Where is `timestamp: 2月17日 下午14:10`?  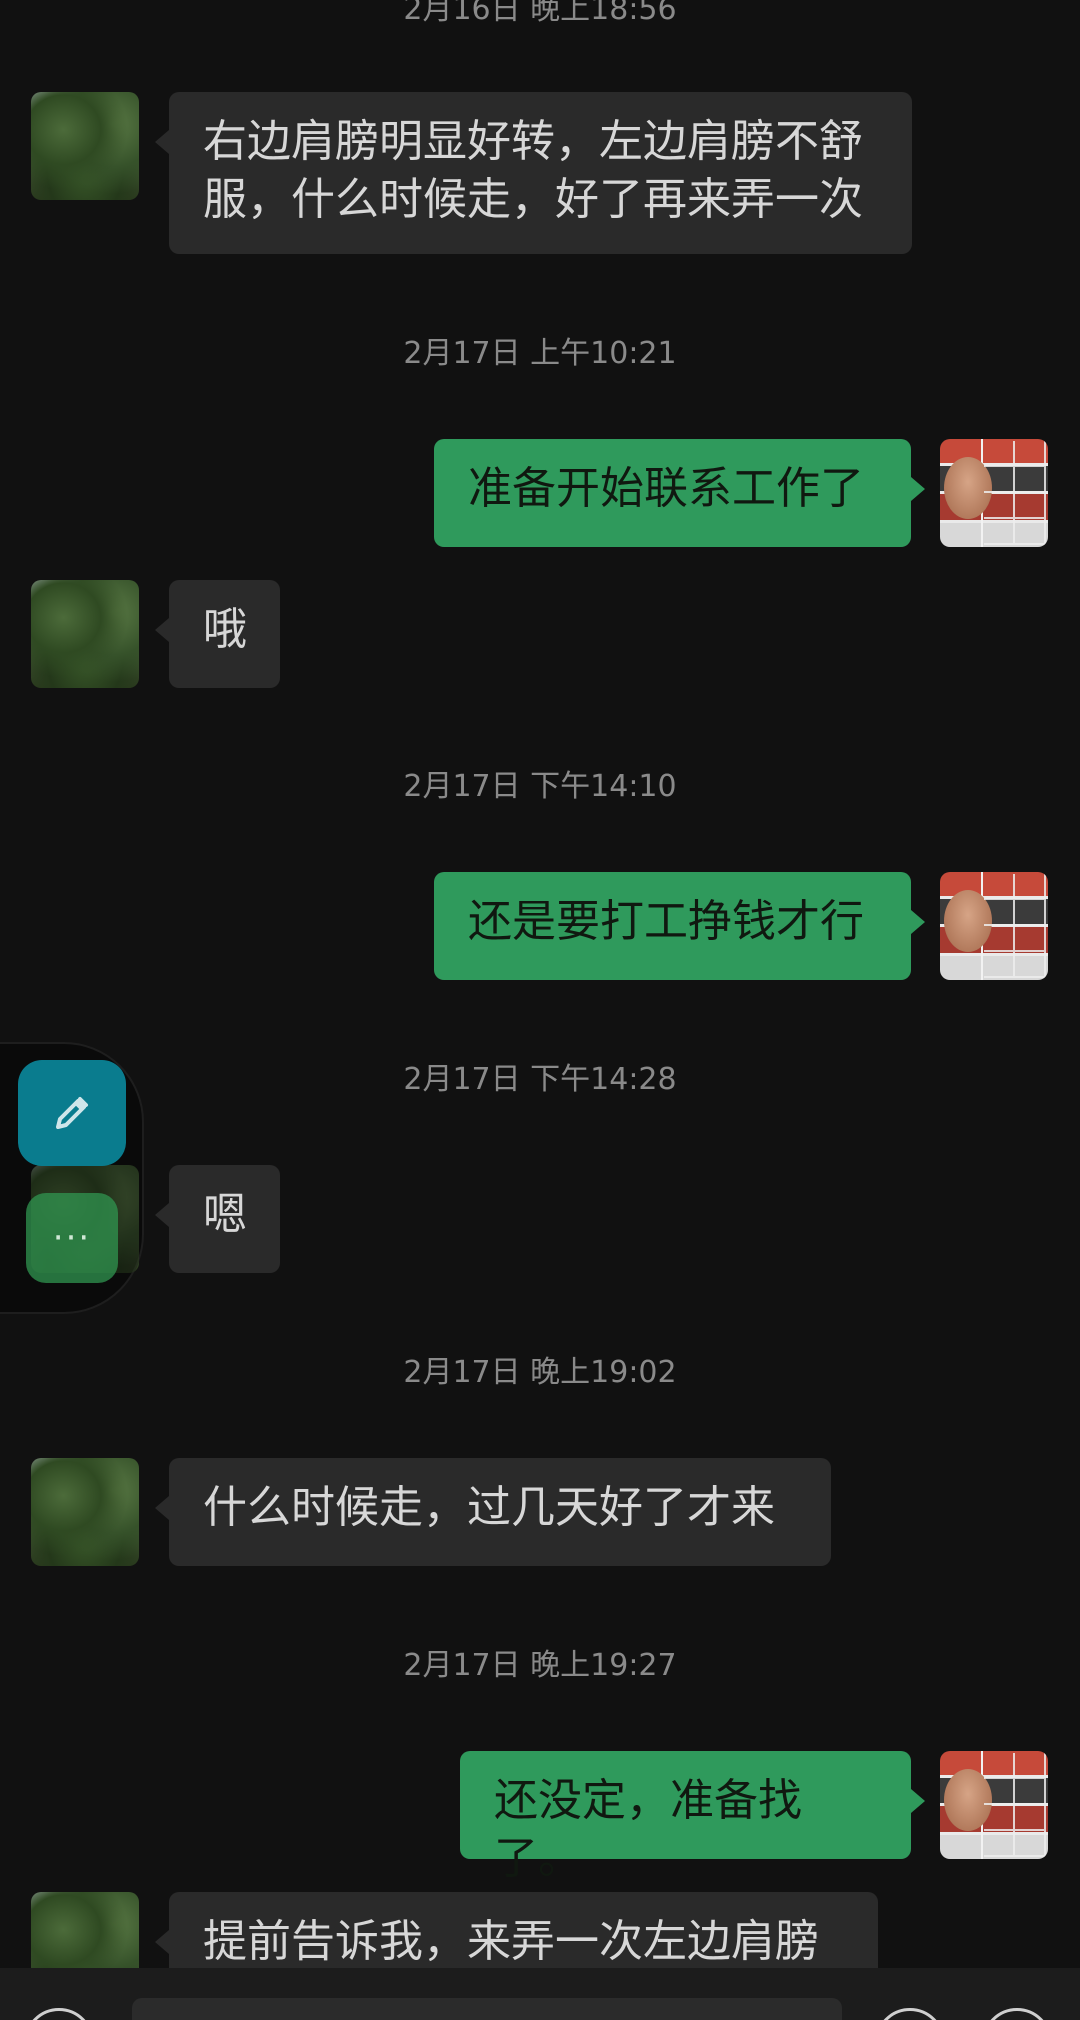
timestamp: 2月17日 下午14:10 is located at coordinates (540, 786).